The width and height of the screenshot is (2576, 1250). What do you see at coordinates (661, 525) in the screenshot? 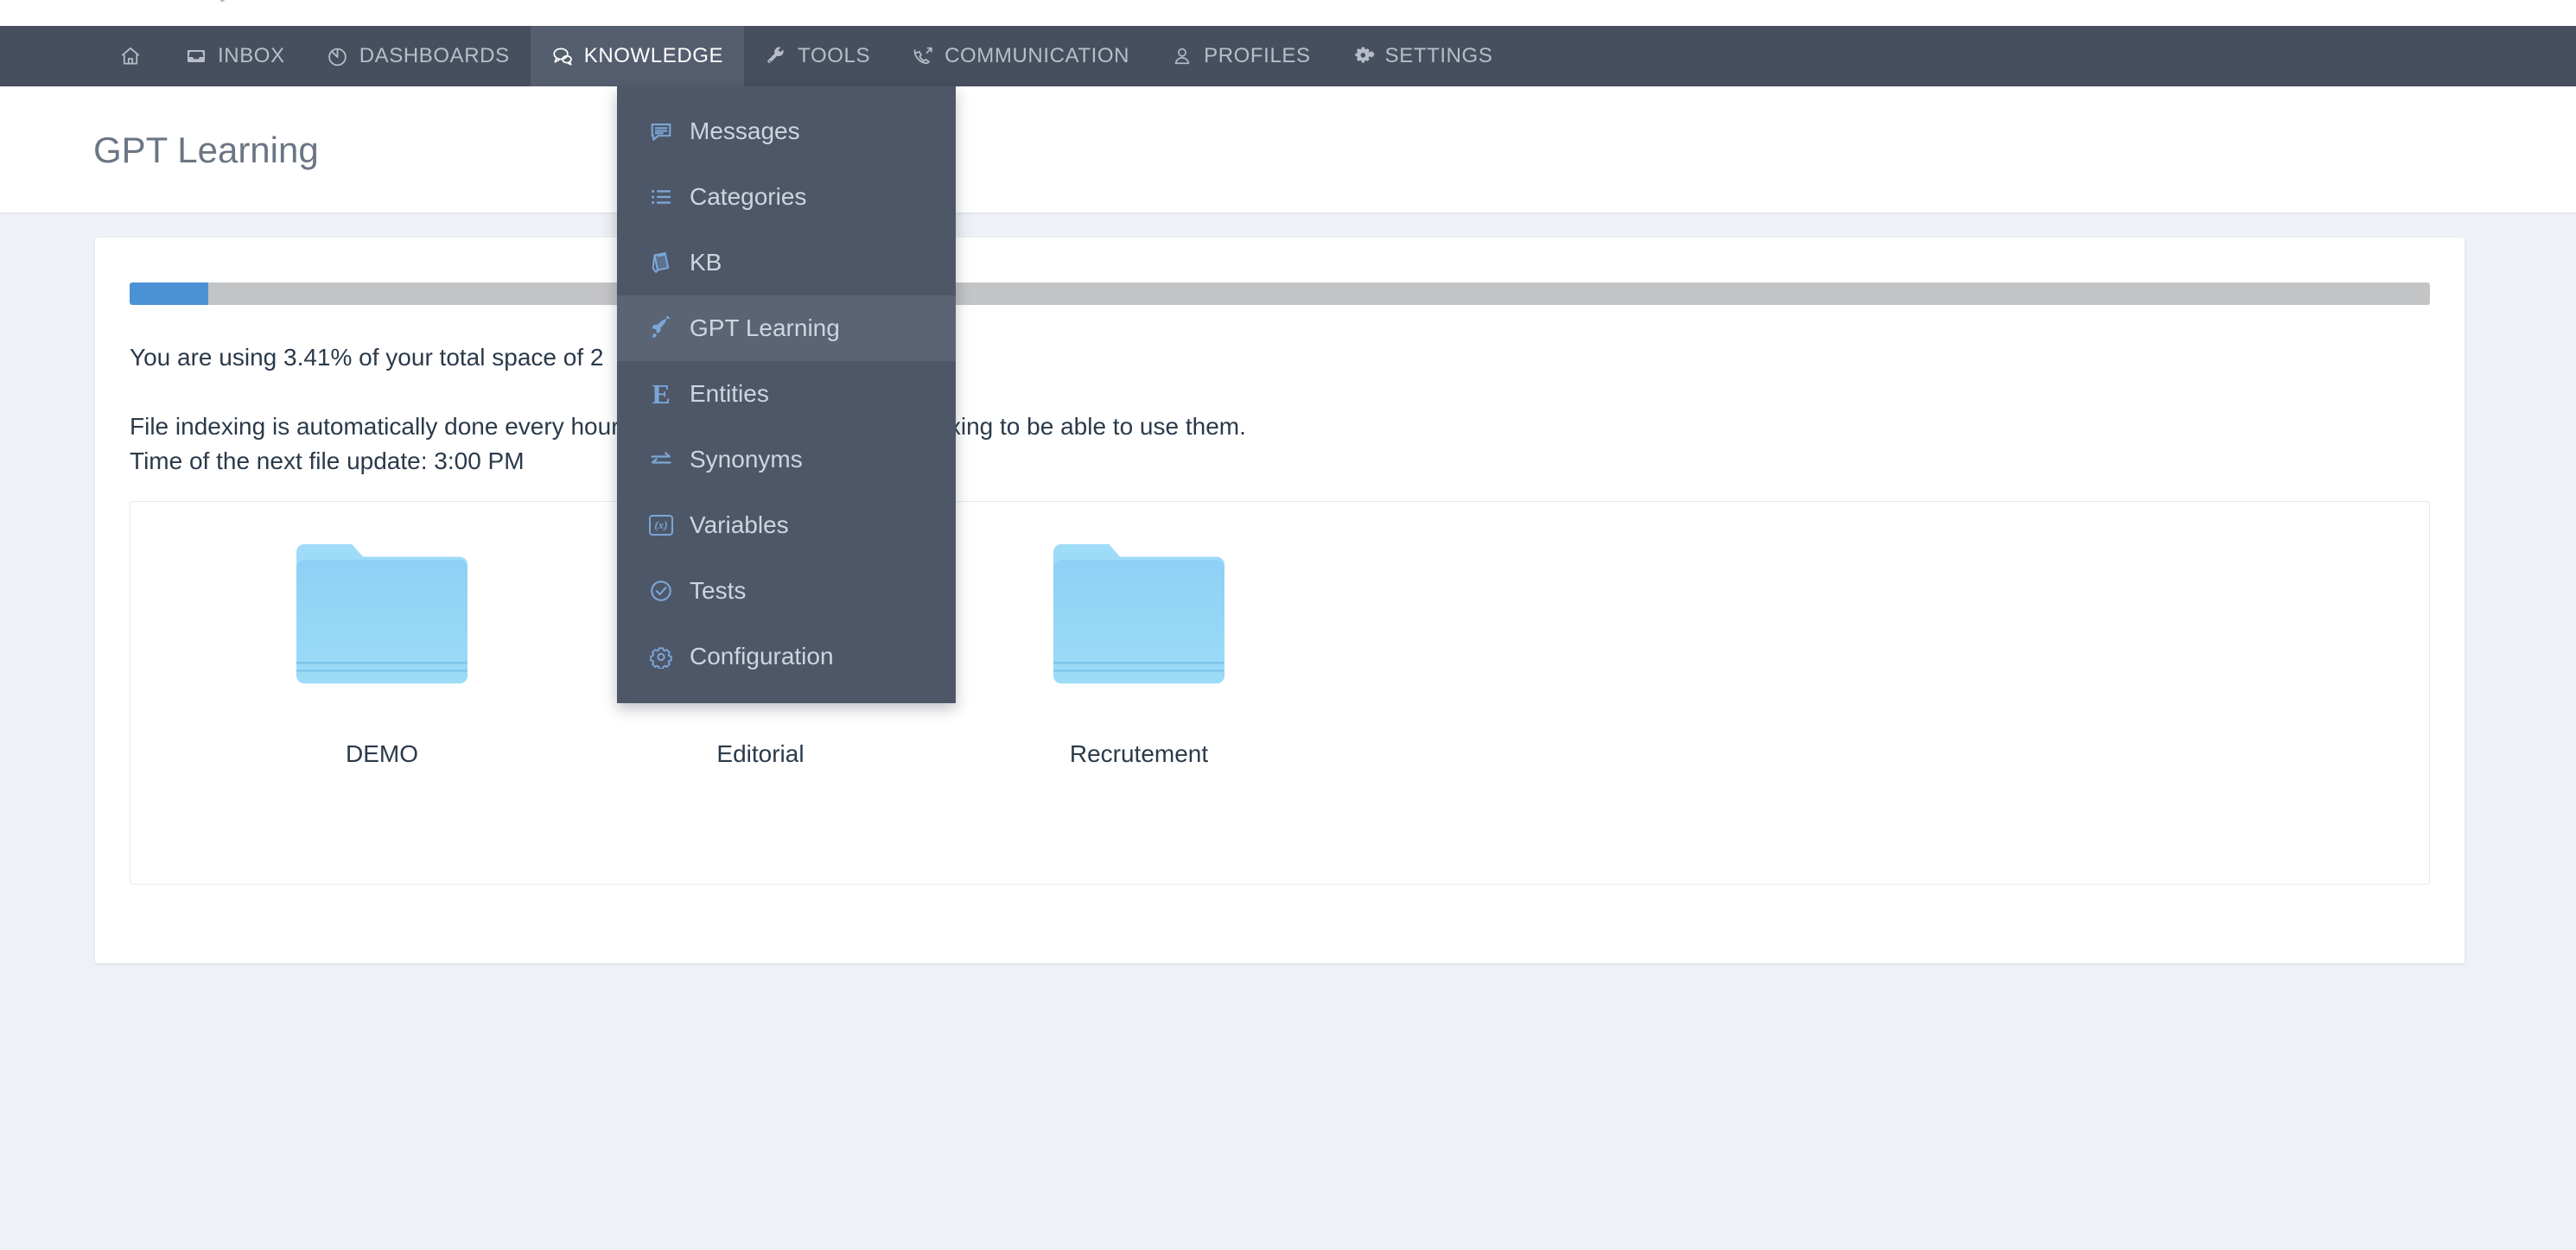
I see `variable-box-icon: (x)` at bounding box center [661, 525].